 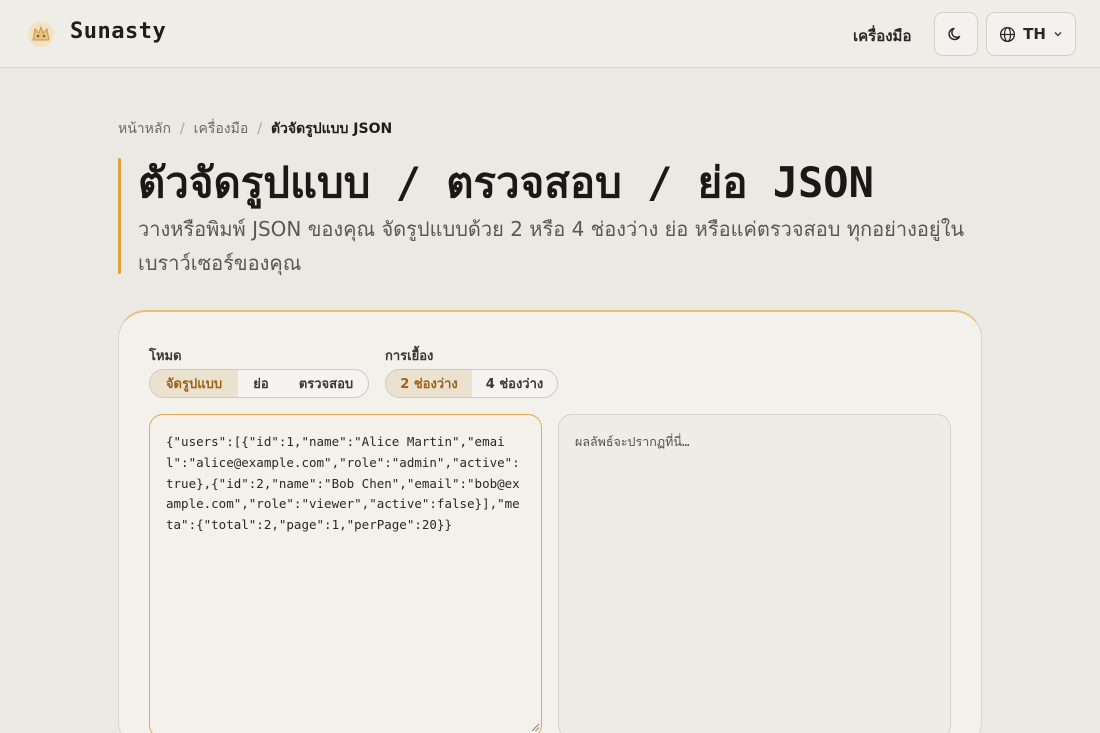 What do you see at coordinates (429, 383) in the screenshot?
I see `indent-2-spaces-button: 2 ช่องว่าง` at bounding box center [429, 383].